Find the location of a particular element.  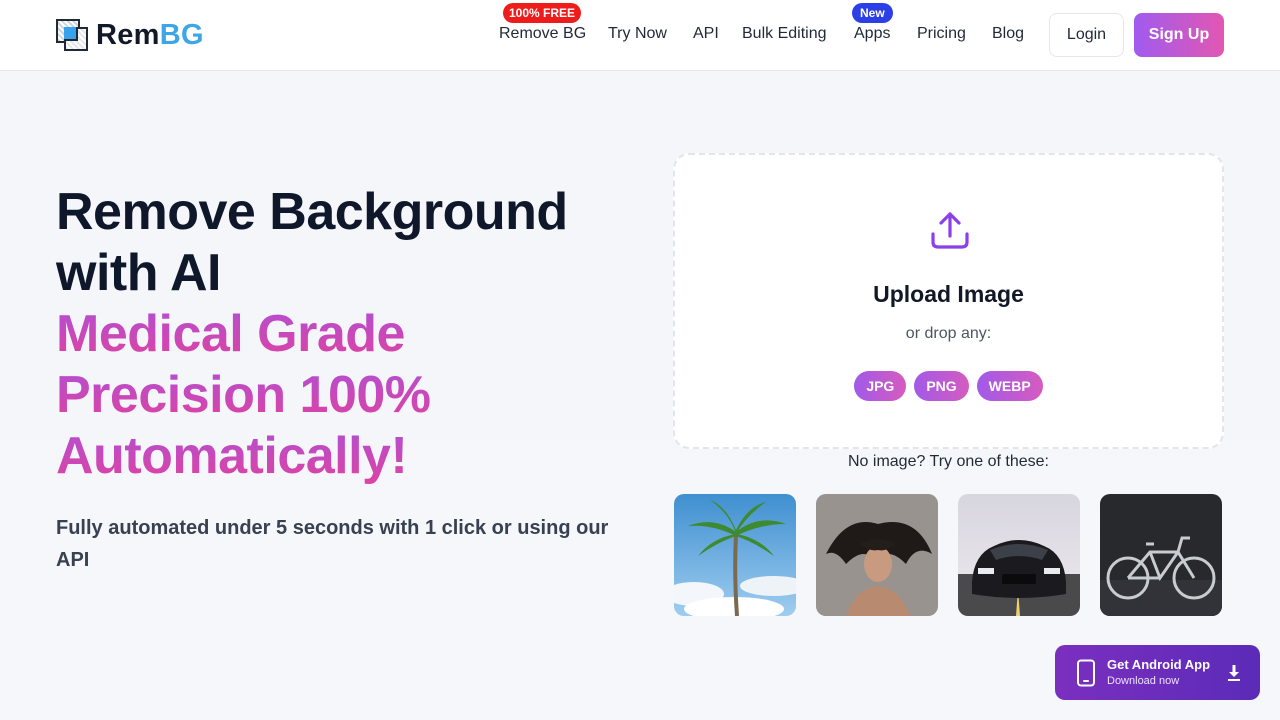

hero-title-line2: with AI is located at coordinates (139, 273).